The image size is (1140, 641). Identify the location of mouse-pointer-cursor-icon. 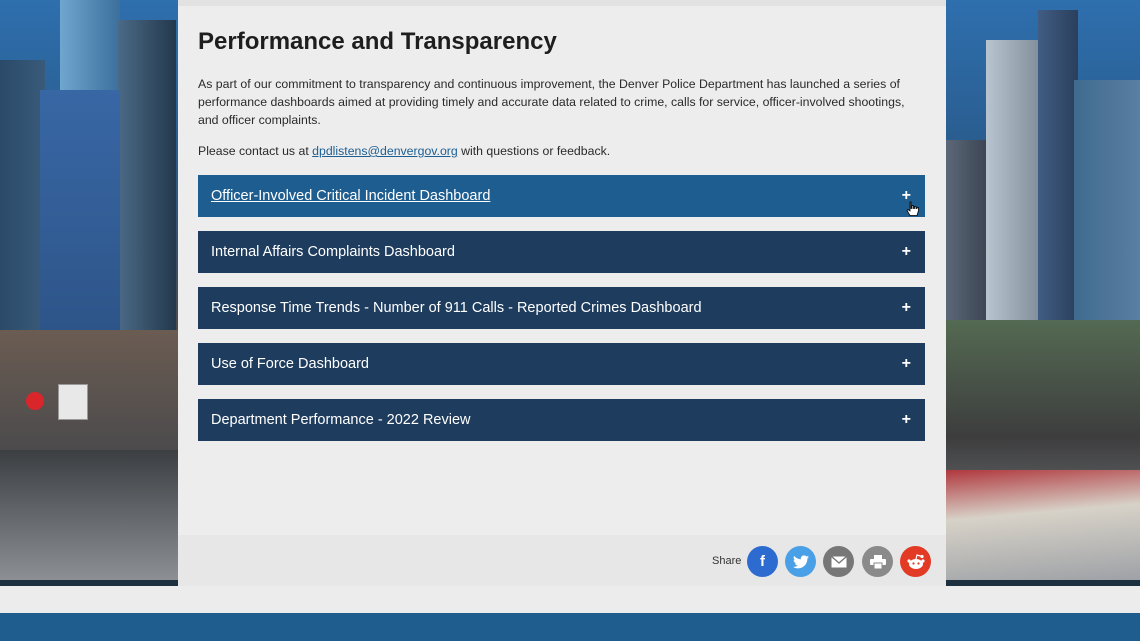
(912, 208).